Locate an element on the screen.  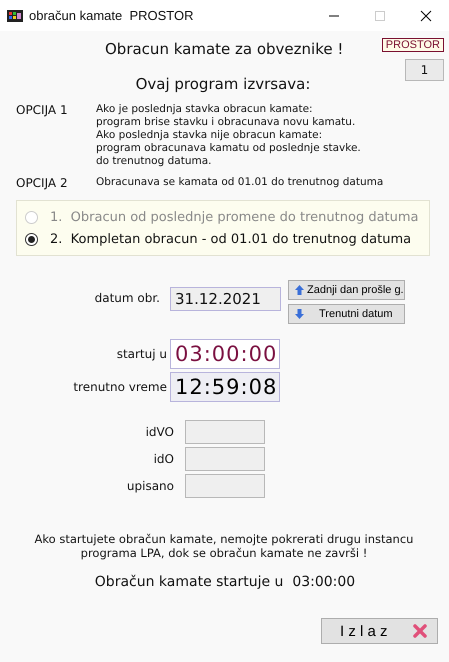
date-field: 31.12.2021 is located at coordinates (225, 299).